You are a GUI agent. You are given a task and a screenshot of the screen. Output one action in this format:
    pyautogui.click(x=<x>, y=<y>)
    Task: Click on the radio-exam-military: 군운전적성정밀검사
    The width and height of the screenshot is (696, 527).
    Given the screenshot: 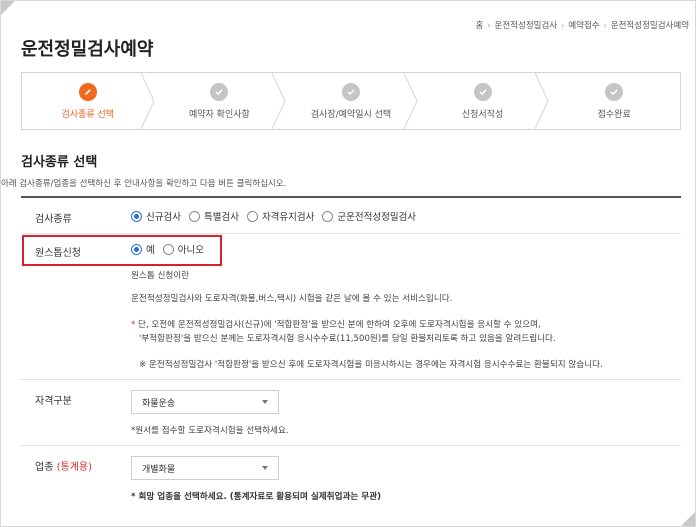 What is the action you would take?
    pyautogui.click(x=369, y=216)
    